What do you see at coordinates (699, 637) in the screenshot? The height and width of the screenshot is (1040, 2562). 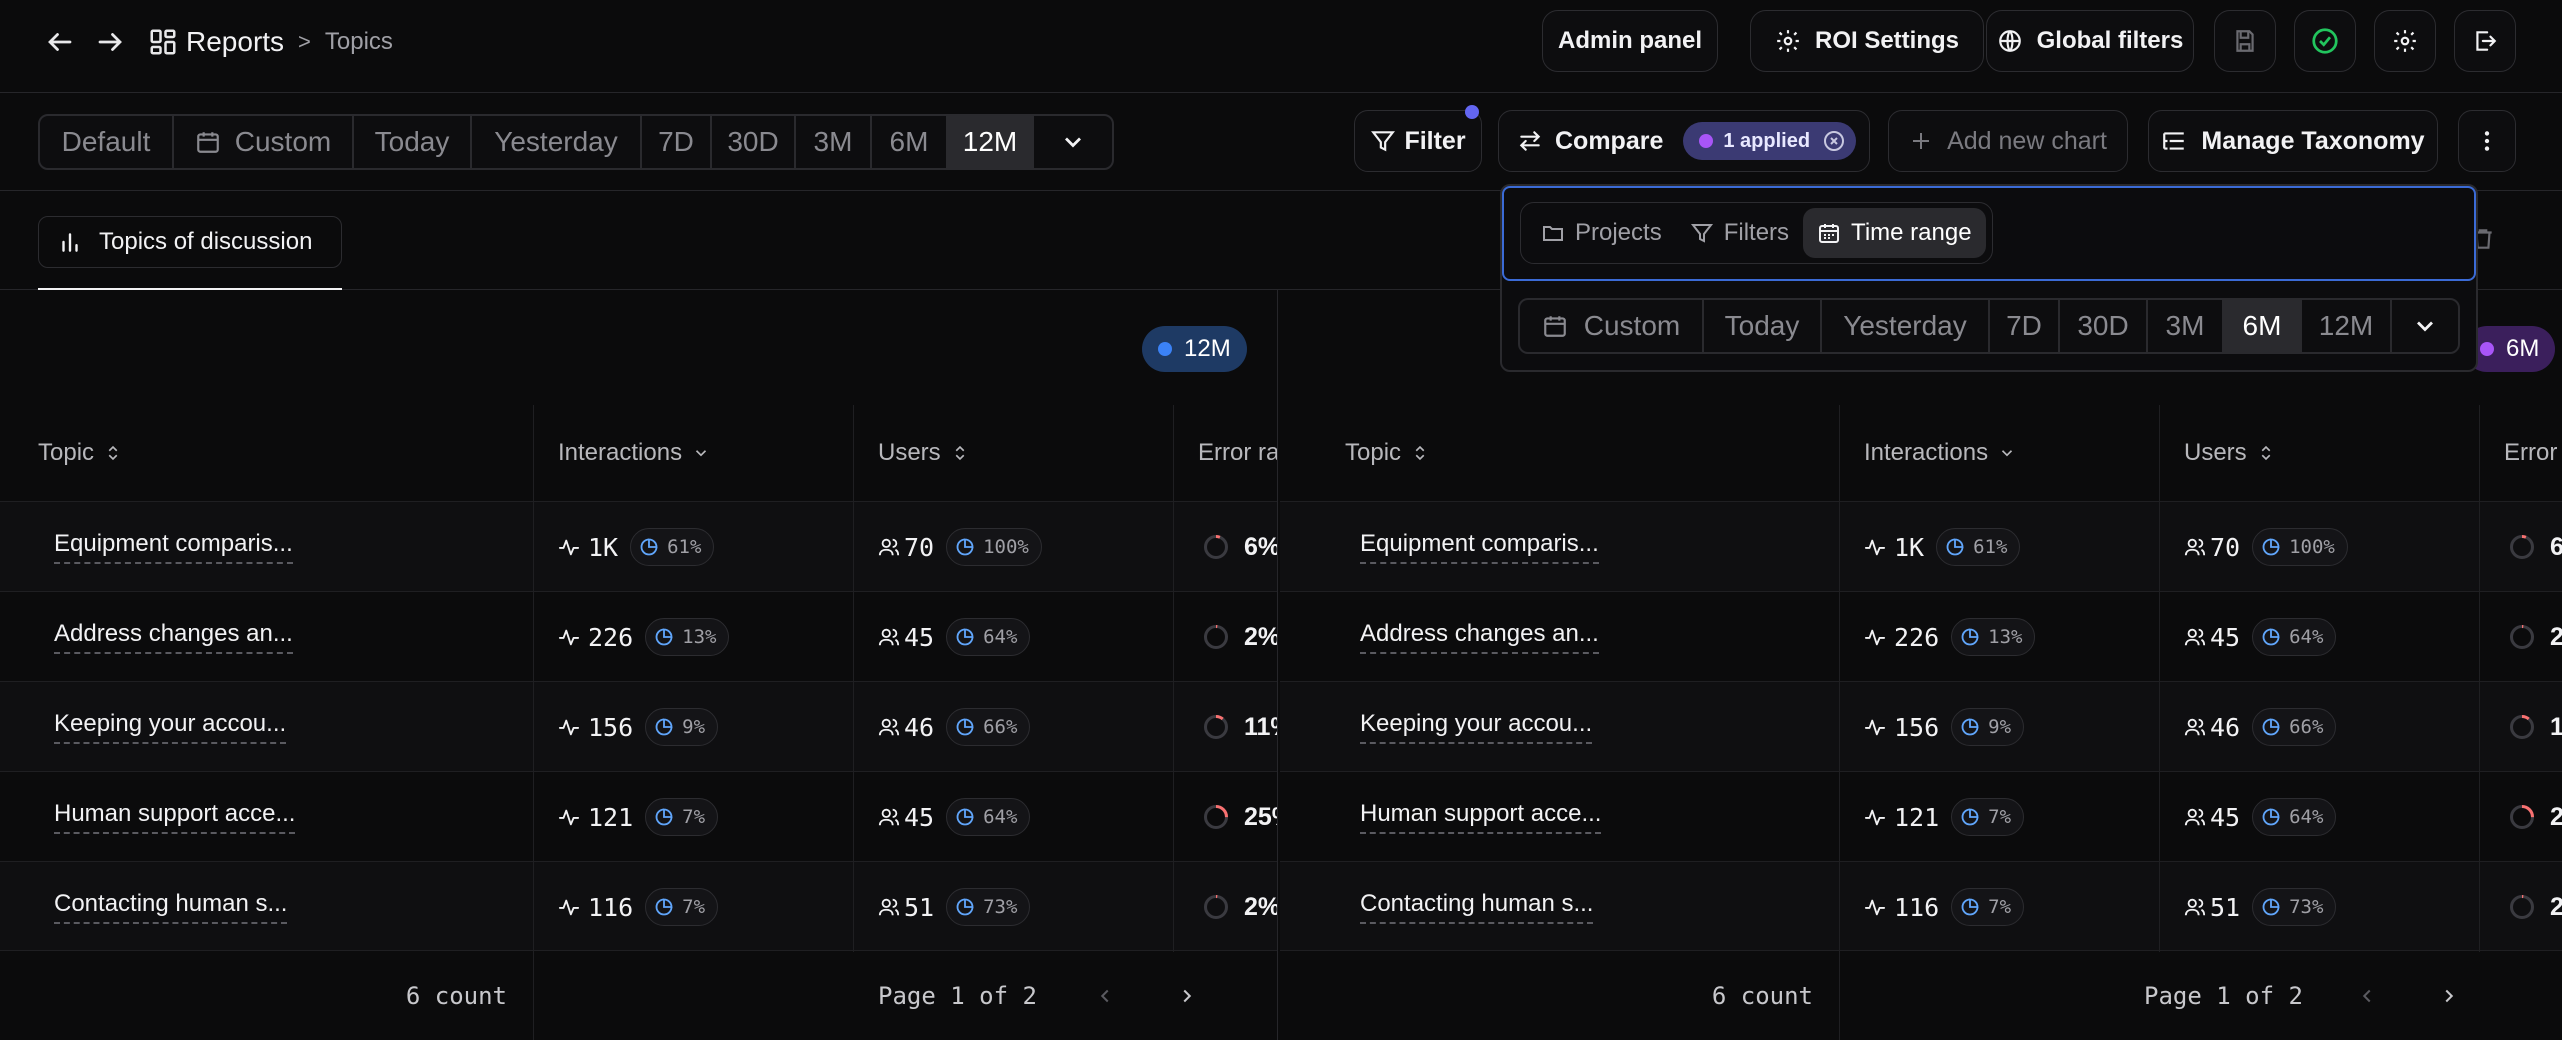 I see `interactions-share: 13%` at bounding box center [699, 637].